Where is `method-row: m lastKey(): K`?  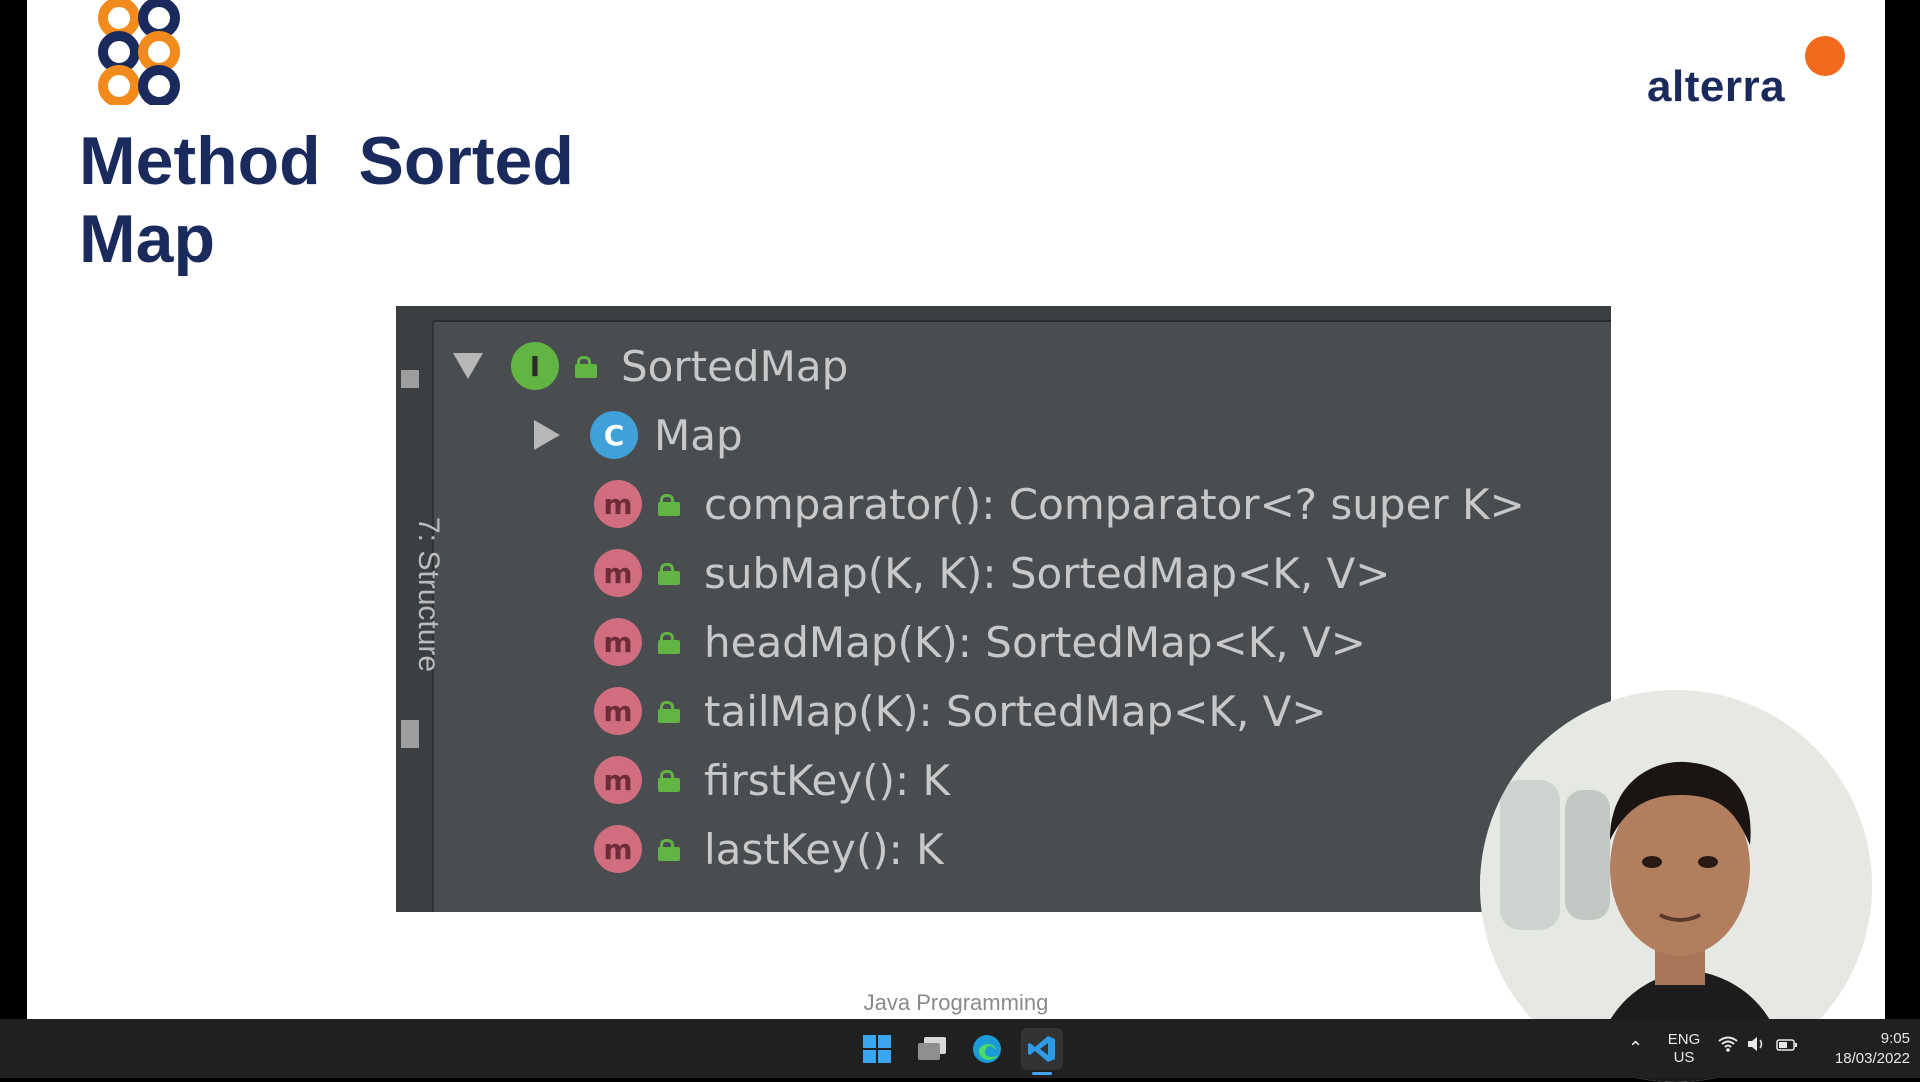
method-row: m lastKey(): K is located at coordinates (769, 849).